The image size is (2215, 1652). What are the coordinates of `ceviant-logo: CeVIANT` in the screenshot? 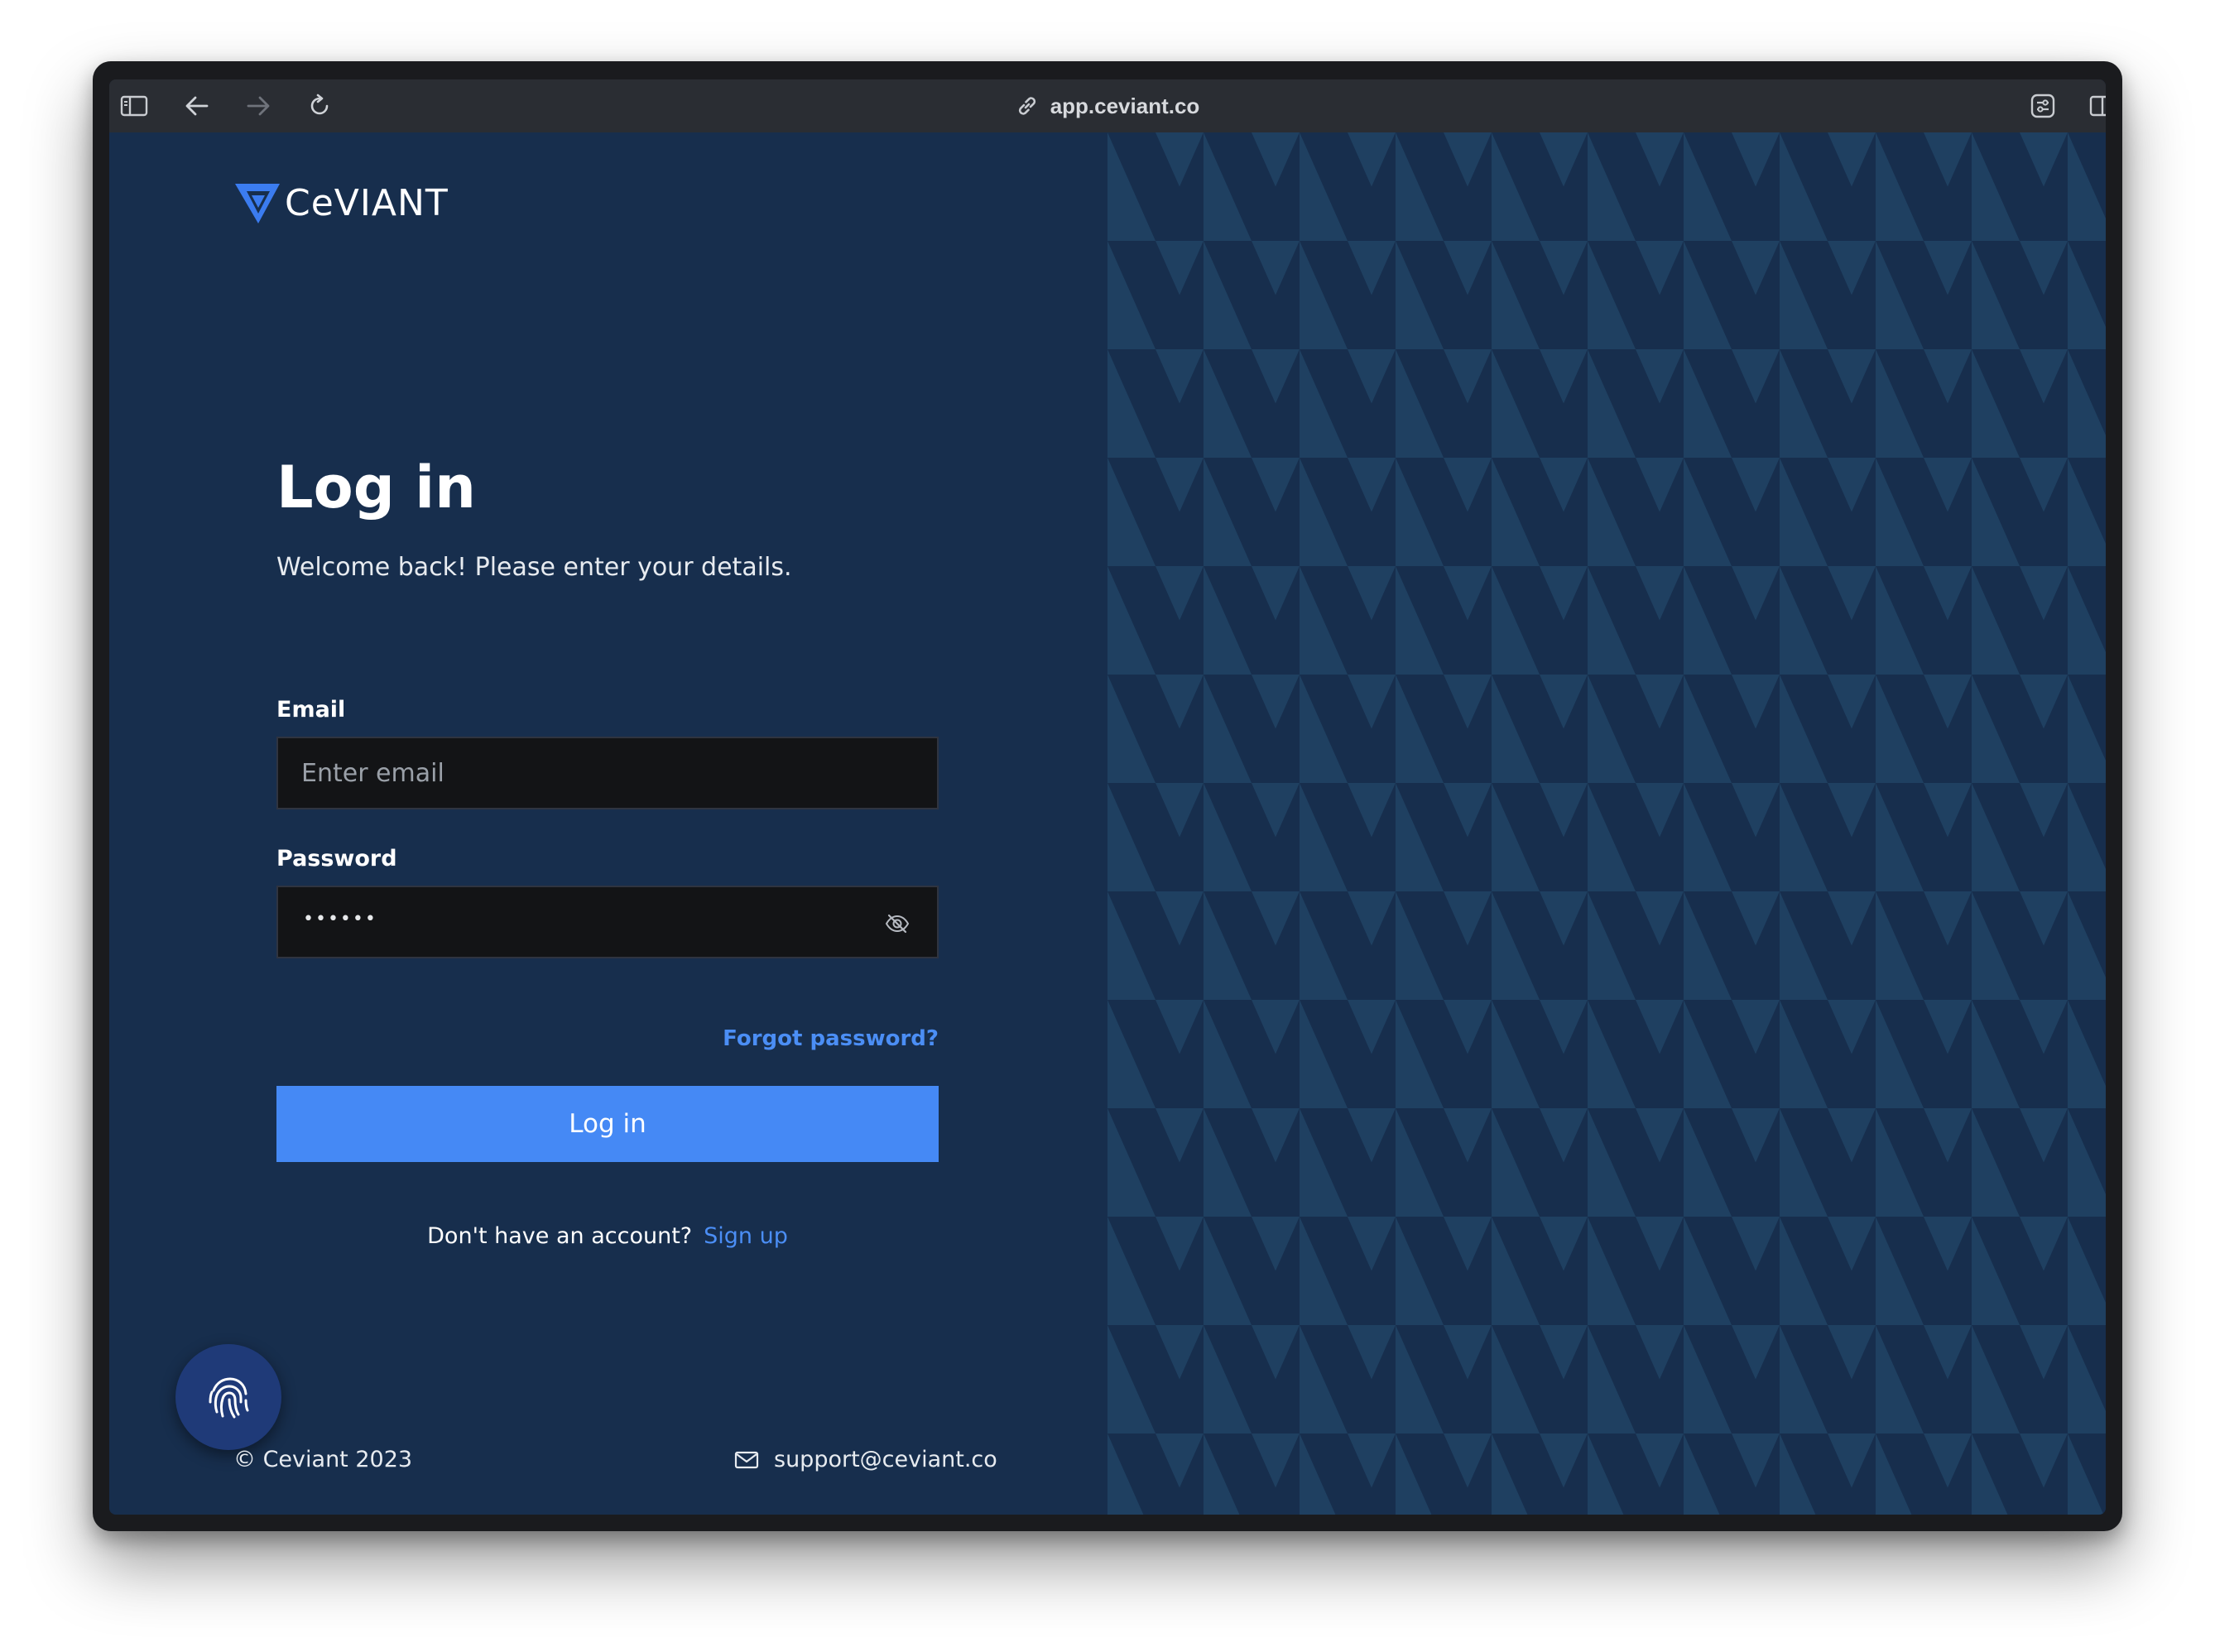 It's located at (341, 202).